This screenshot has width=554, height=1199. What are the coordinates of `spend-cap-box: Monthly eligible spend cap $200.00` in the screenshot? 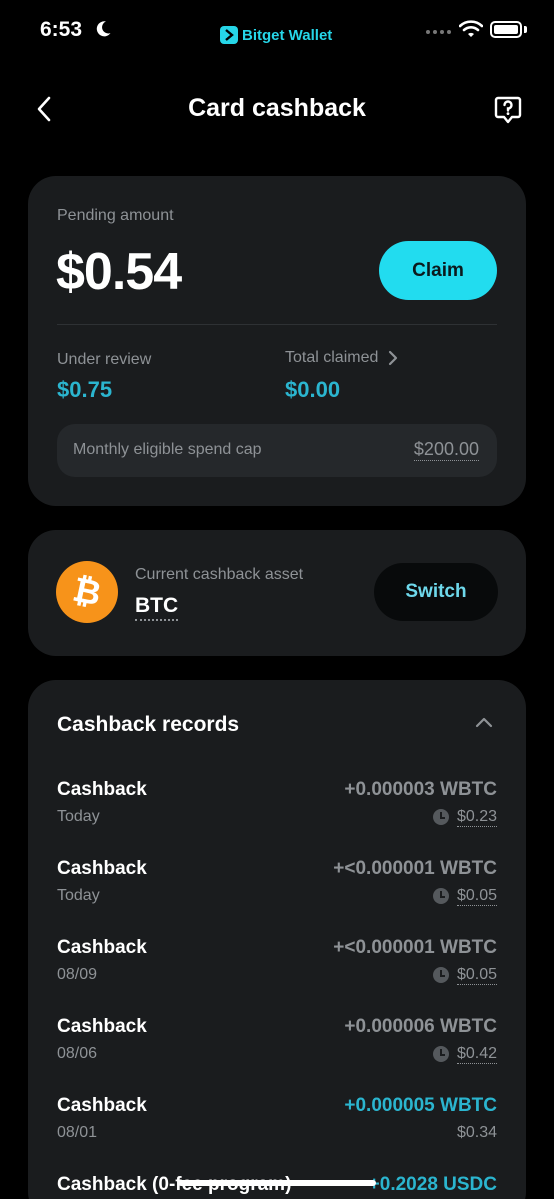 It's located at (277, 450).